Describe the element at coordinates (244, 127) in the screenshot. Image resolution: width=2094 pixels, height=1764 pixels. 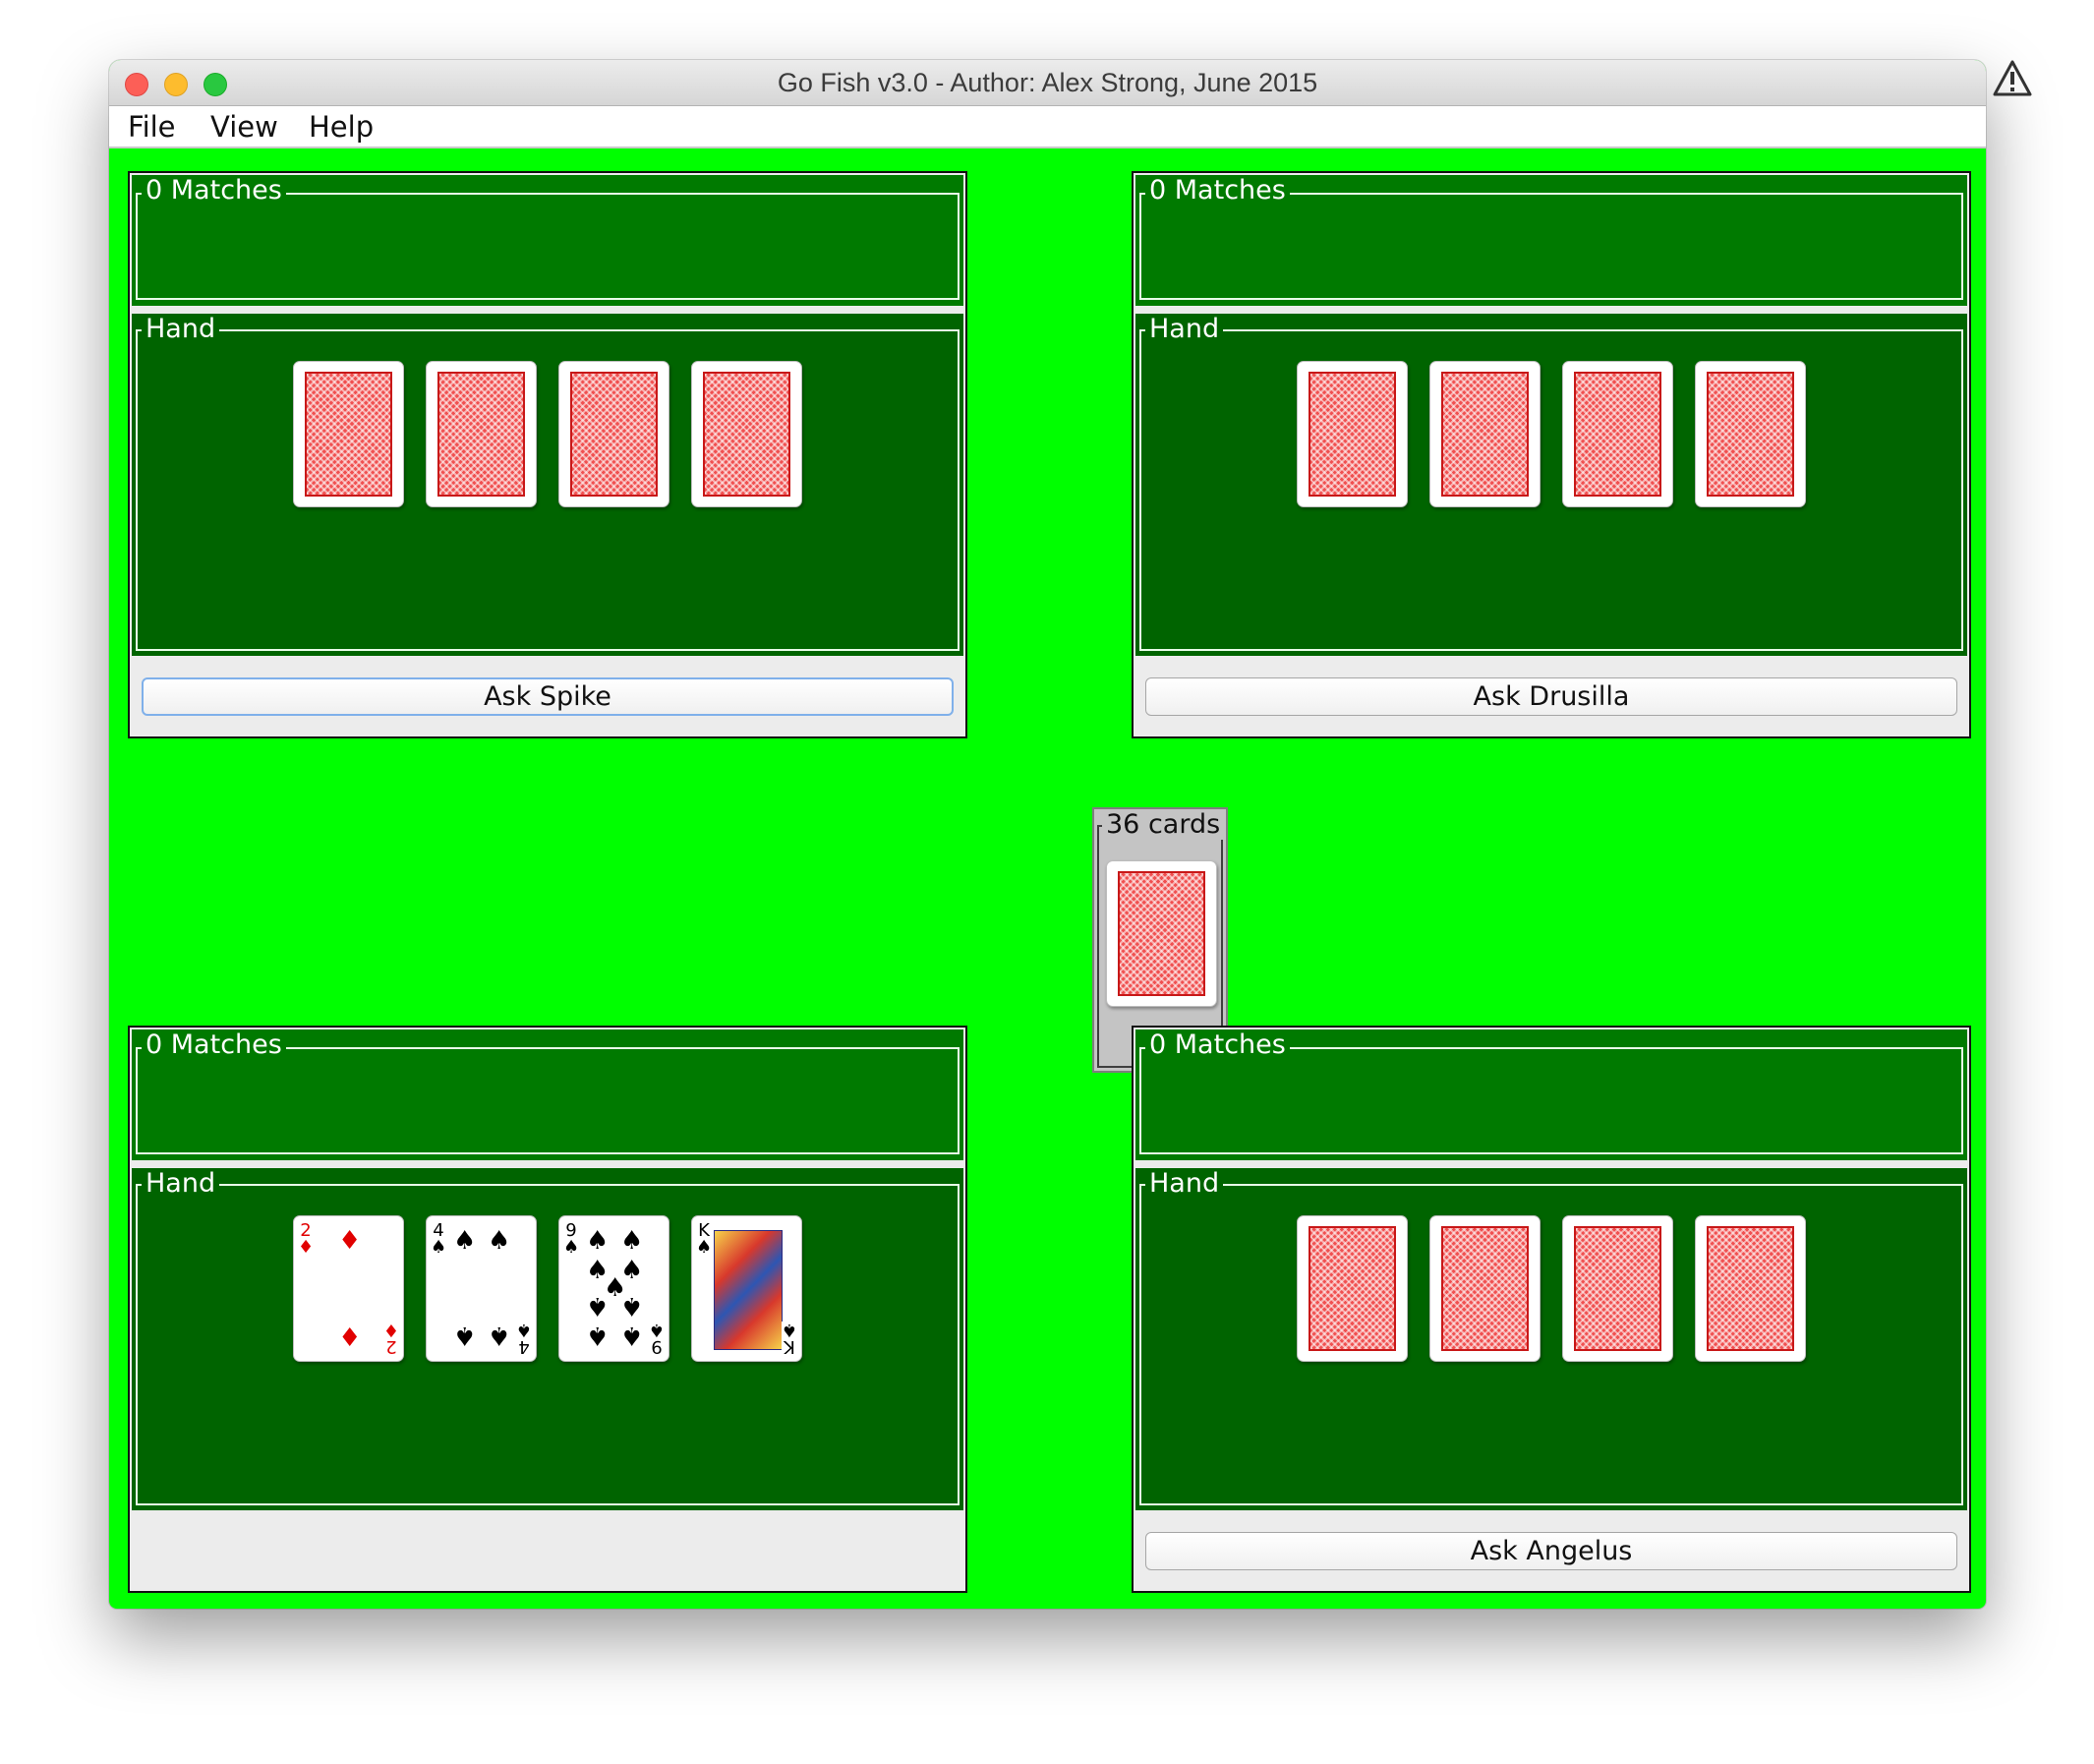
I see `menu-view: View` at that location.